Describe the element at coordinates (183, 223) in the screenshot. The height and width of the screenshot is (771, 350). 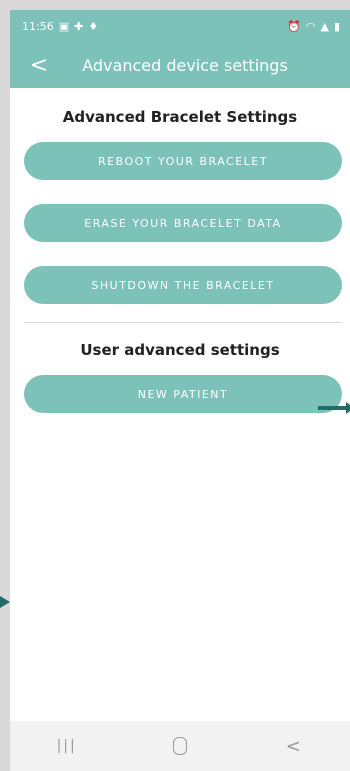
I see `erase-bracelet-data-button: ERASE YOUR BRACELET DATA` at that location.